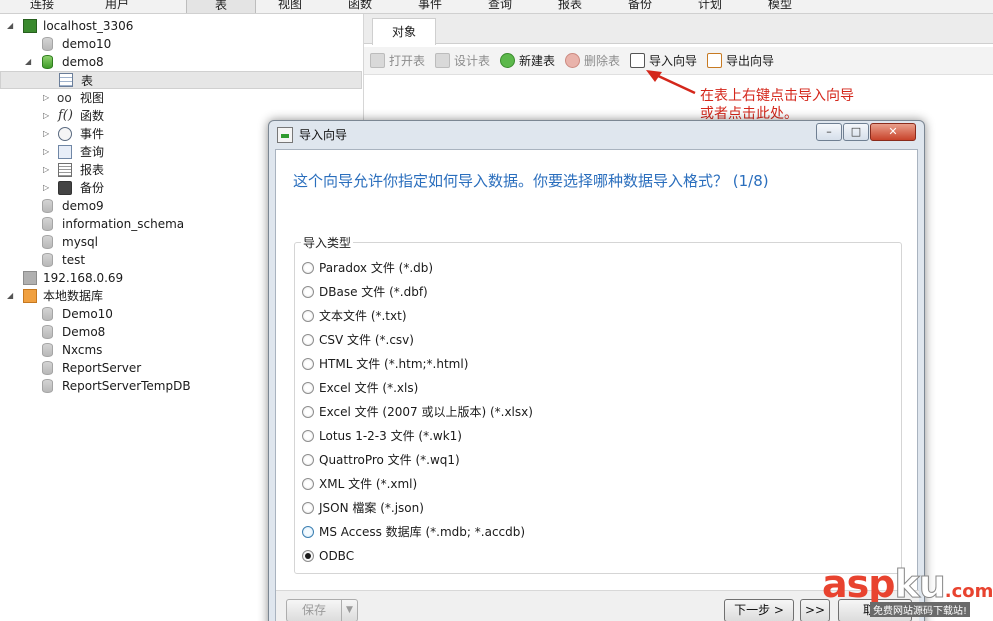  What do you see at coordinates (82, 350) in the screenshot?
I see `tree-label: Nxcms` at bounding box center [82, 350].